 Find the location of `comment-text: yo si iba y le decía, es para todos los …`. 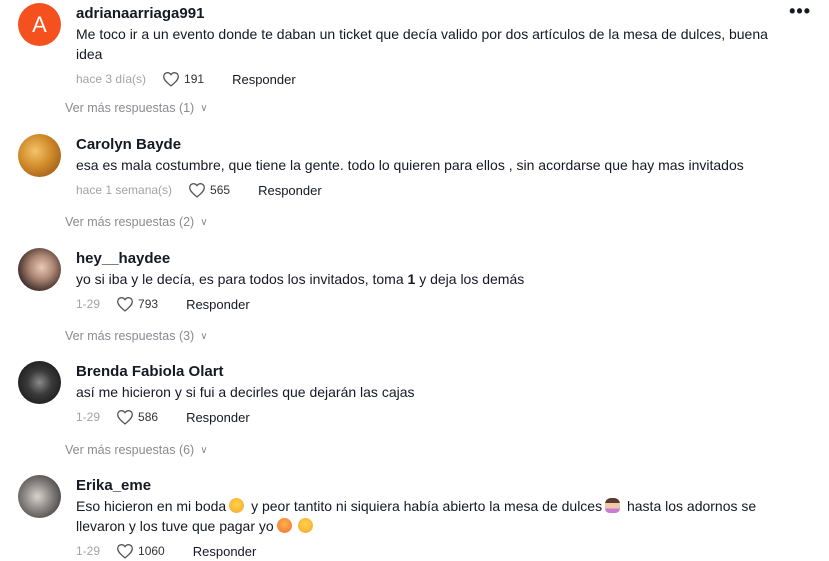

comment-text: yo si iba y le decía, es para todos los … is located at coordinates (442, 279).